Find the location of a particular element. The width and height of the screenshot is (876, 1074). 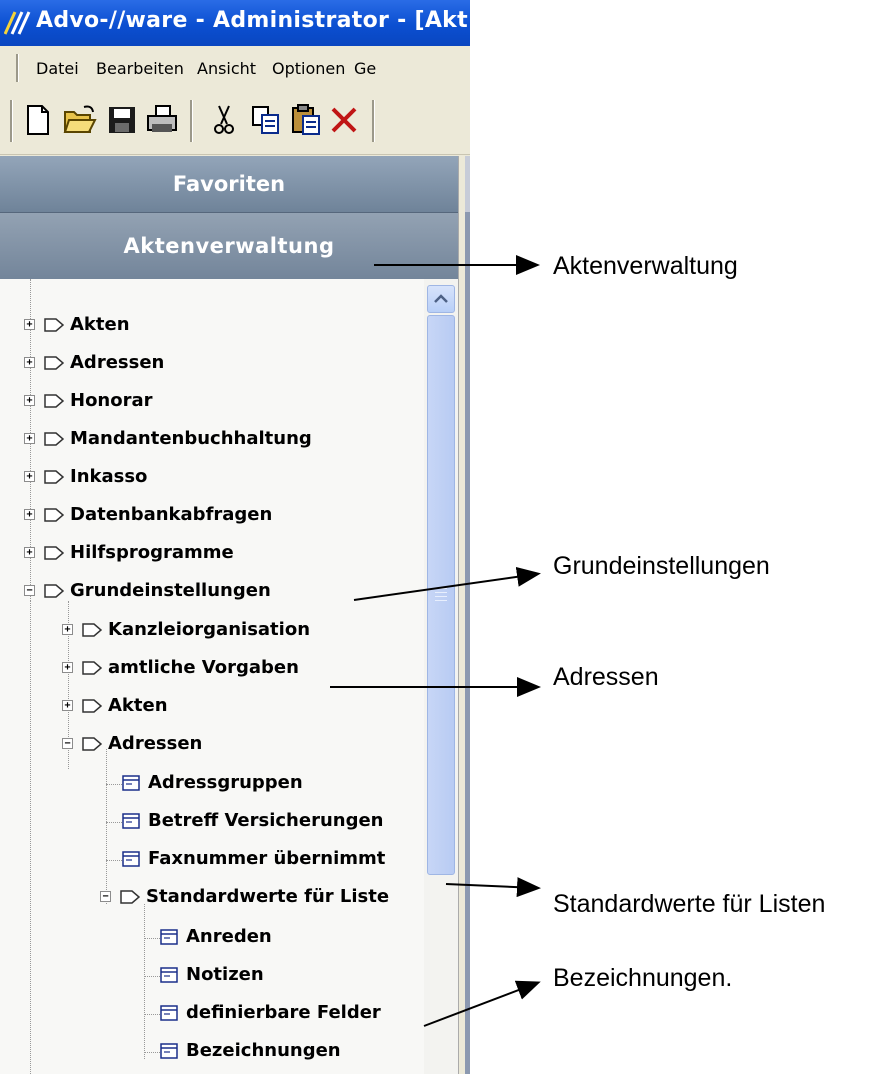

menu-ge: Ge is located at coordinates (365, 68).